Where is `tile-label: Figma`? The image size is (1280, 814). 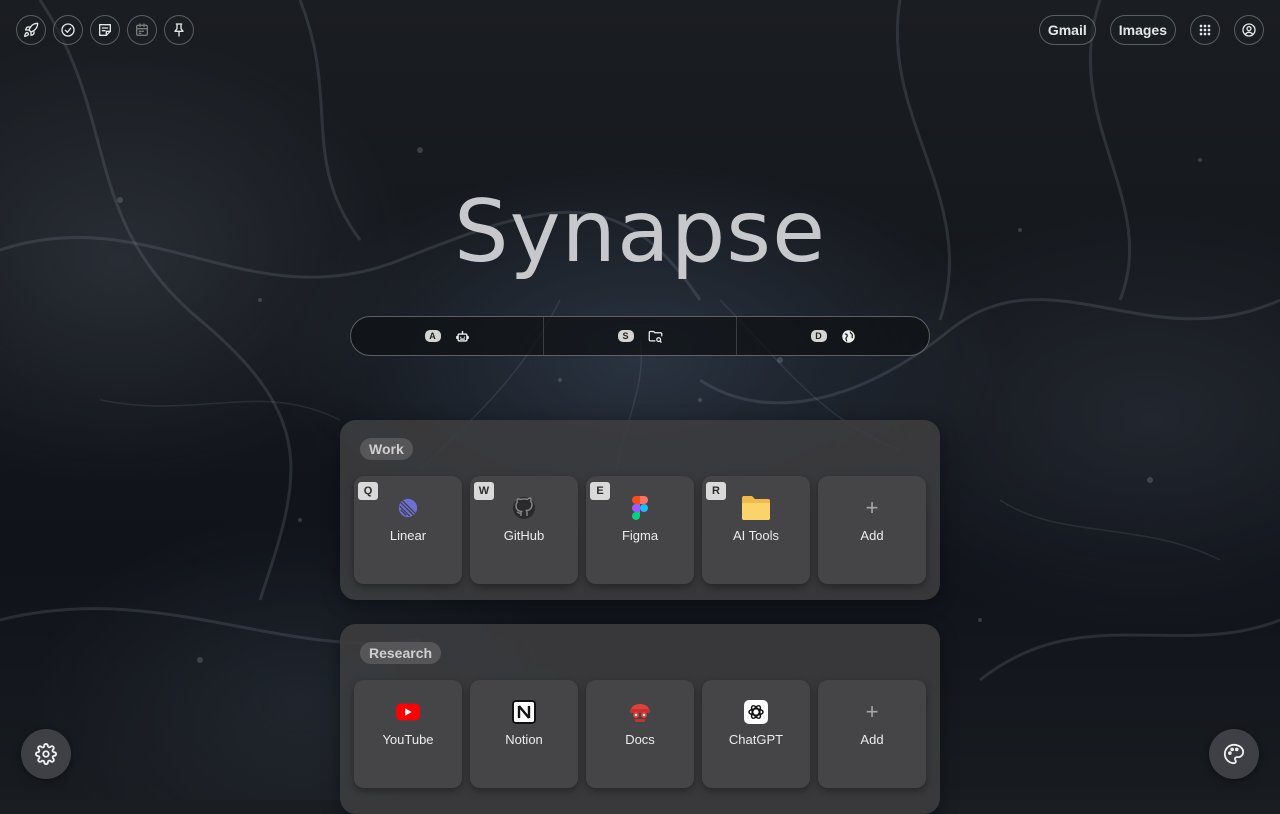
tile-label: Figma is located at coordinates (640, 535).